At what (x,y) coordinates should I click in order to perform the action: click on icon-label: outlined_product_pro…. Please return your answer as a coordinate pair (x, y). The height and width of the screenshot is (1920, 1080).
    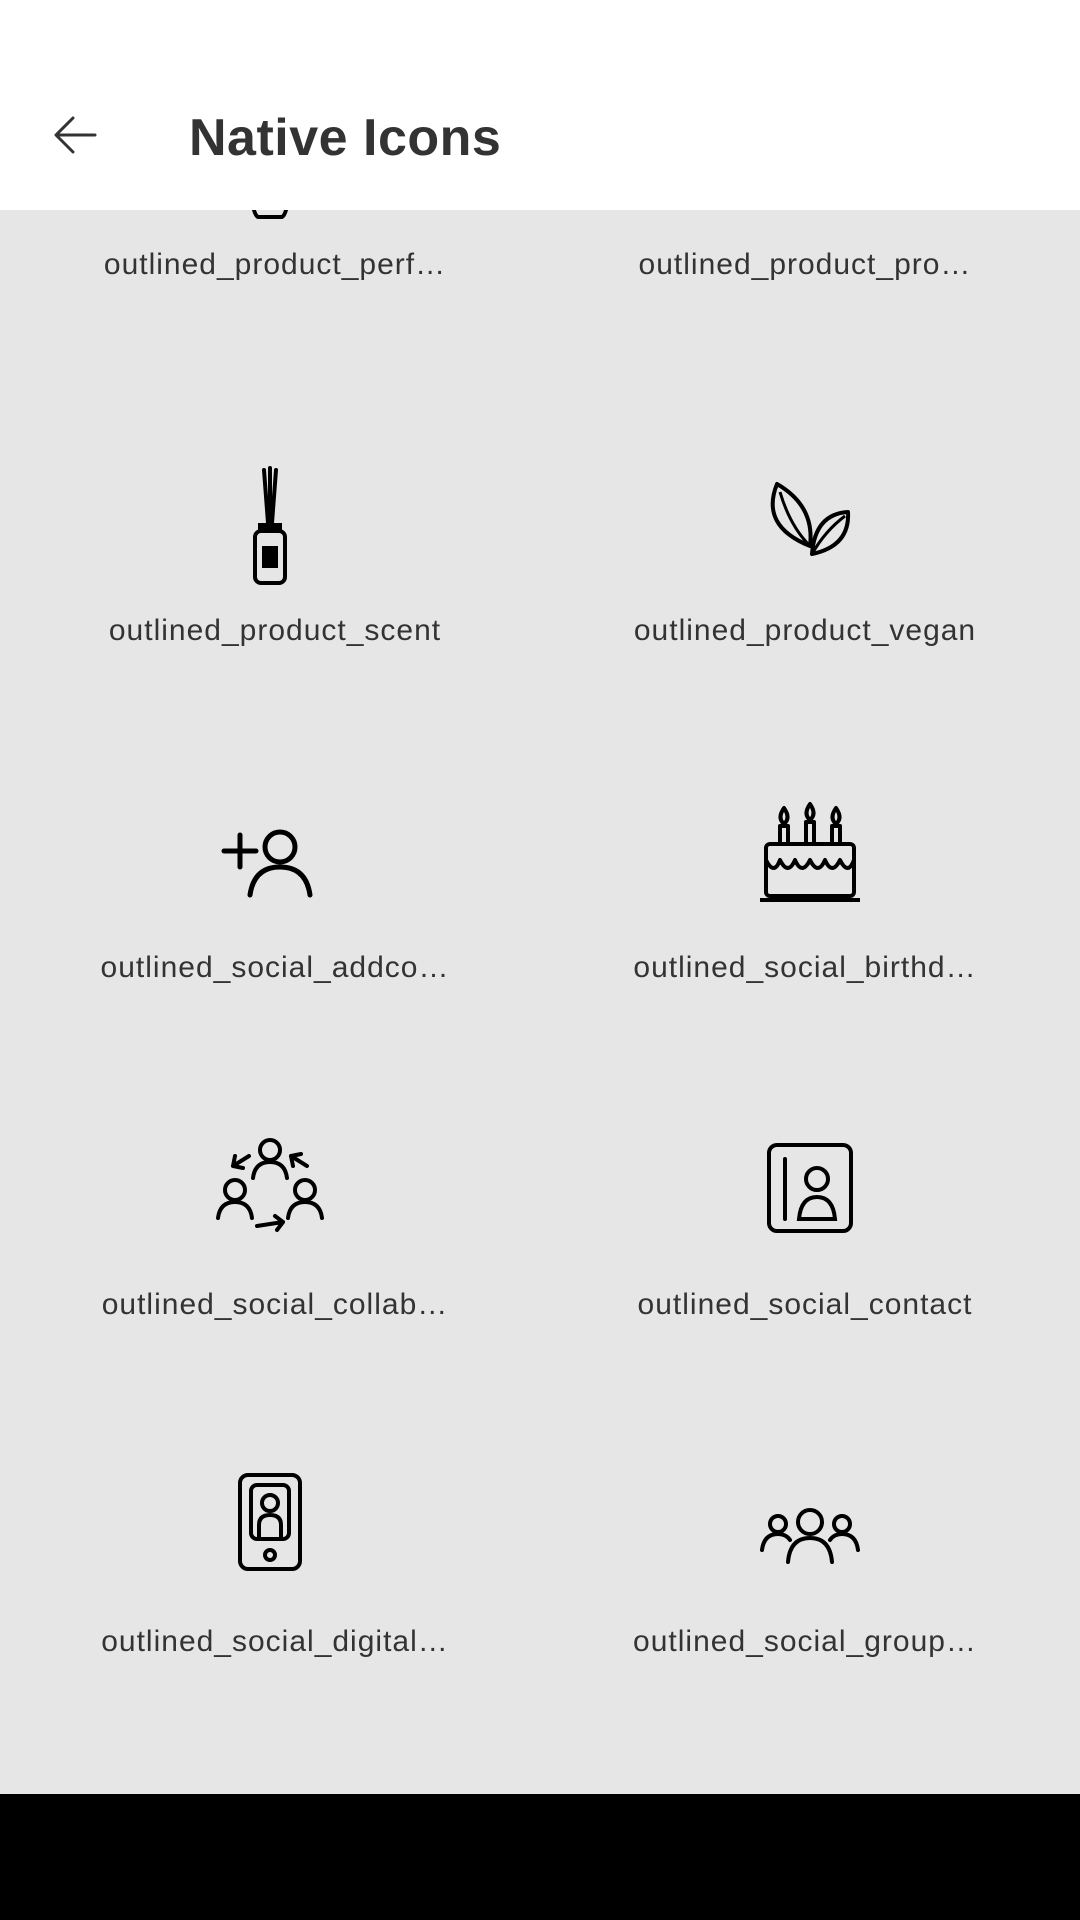
    Looking at the image, I should click on (805, 264).